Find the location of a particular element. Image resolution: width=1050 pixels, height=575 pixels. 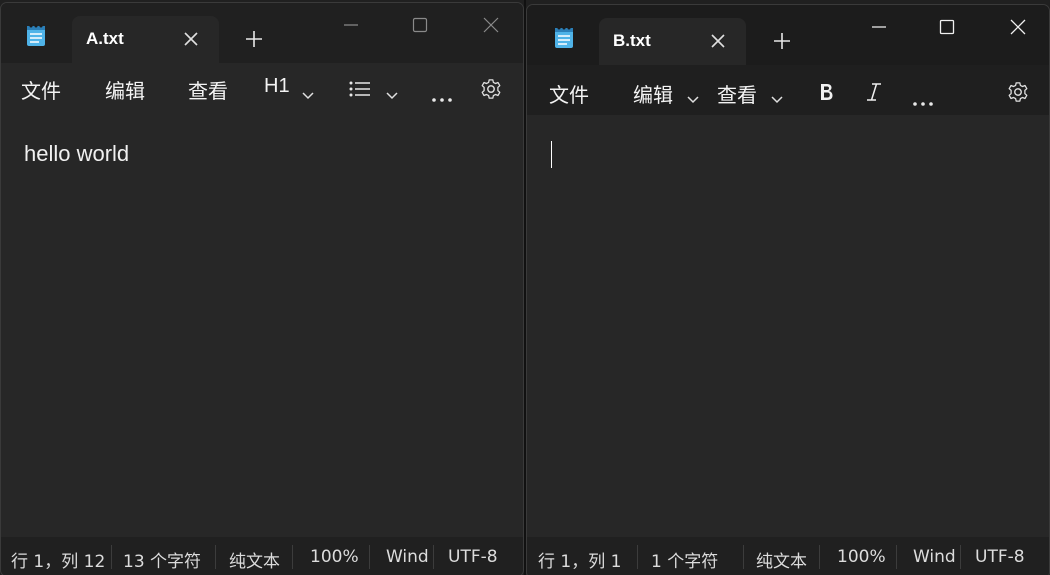

editor-content: hello world is located at coordinates (76, 154).